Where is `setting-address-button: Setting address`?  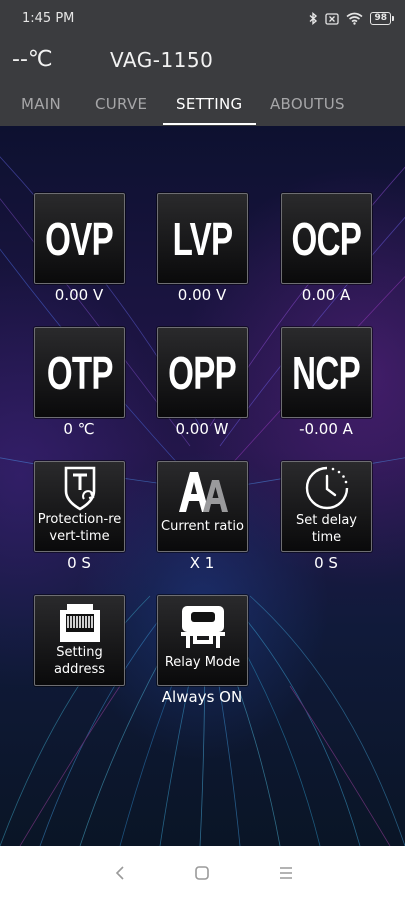
setting-address-button: Setting address is located at coordinates (79, 640).